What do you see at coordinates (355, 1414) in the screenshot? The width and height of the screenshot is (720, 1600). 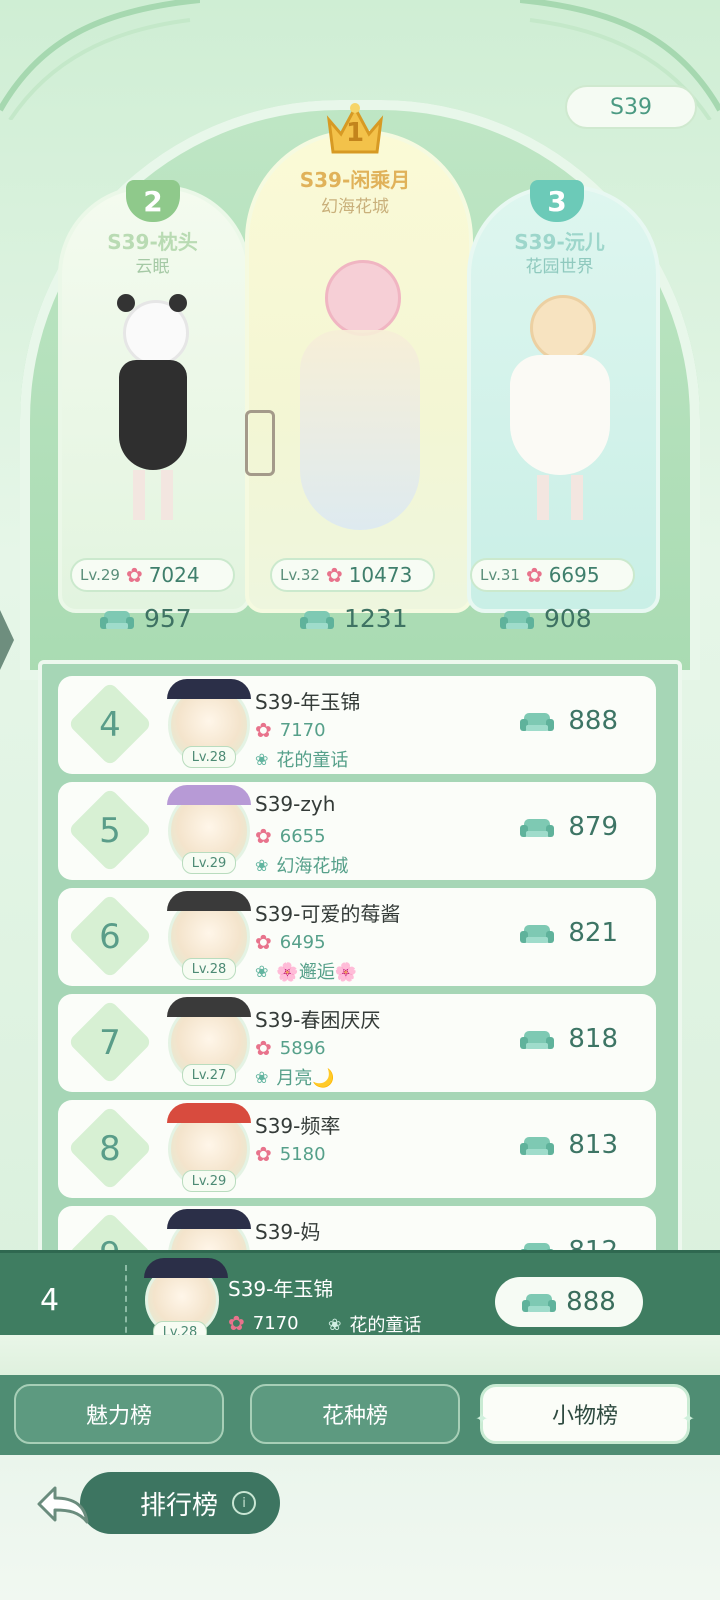 I see `tab-flower: 花种榜` at bounding box center [355, 1414].